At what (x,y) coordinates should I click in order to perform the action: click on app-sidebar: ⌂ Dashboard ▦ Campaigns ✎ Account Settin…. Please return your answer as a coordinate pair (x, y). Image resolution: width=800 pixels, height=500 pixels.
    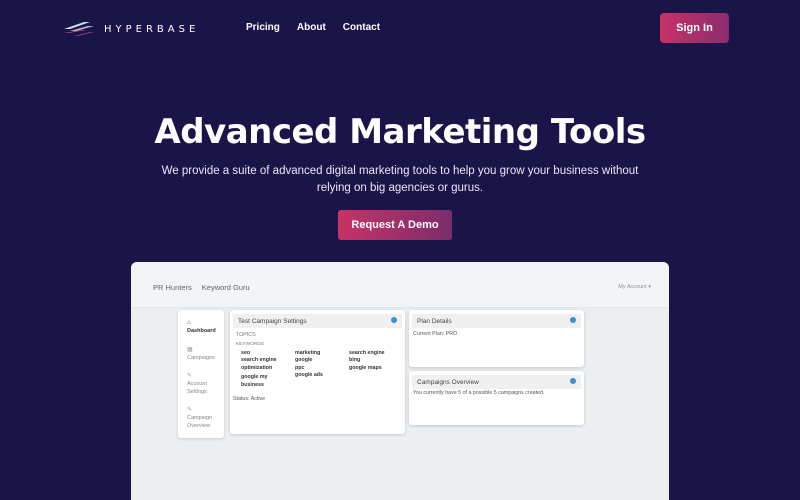
    Looking at the image, I should click on (201, 374).